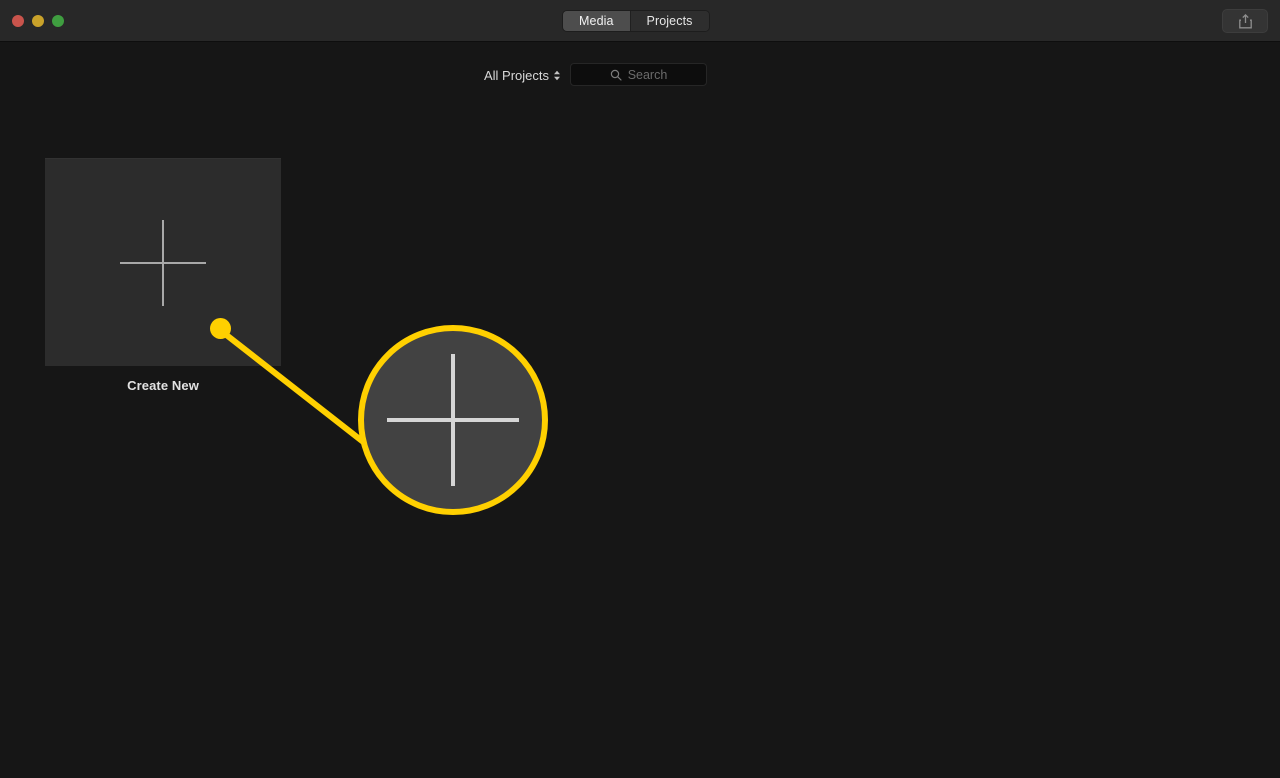 The width and height of the screenshot is (1280, 778). I want to click on maximize-window-button, so click(58, 21).